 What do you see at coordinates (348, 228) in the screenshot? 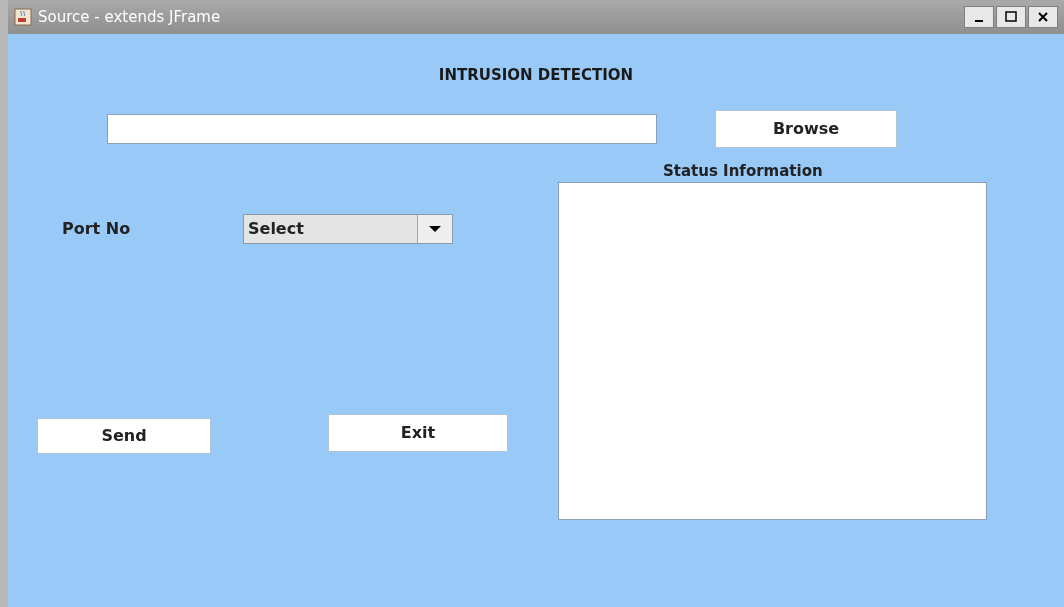
I see `port-dropdown: Select` at bounding box center [348, 228].